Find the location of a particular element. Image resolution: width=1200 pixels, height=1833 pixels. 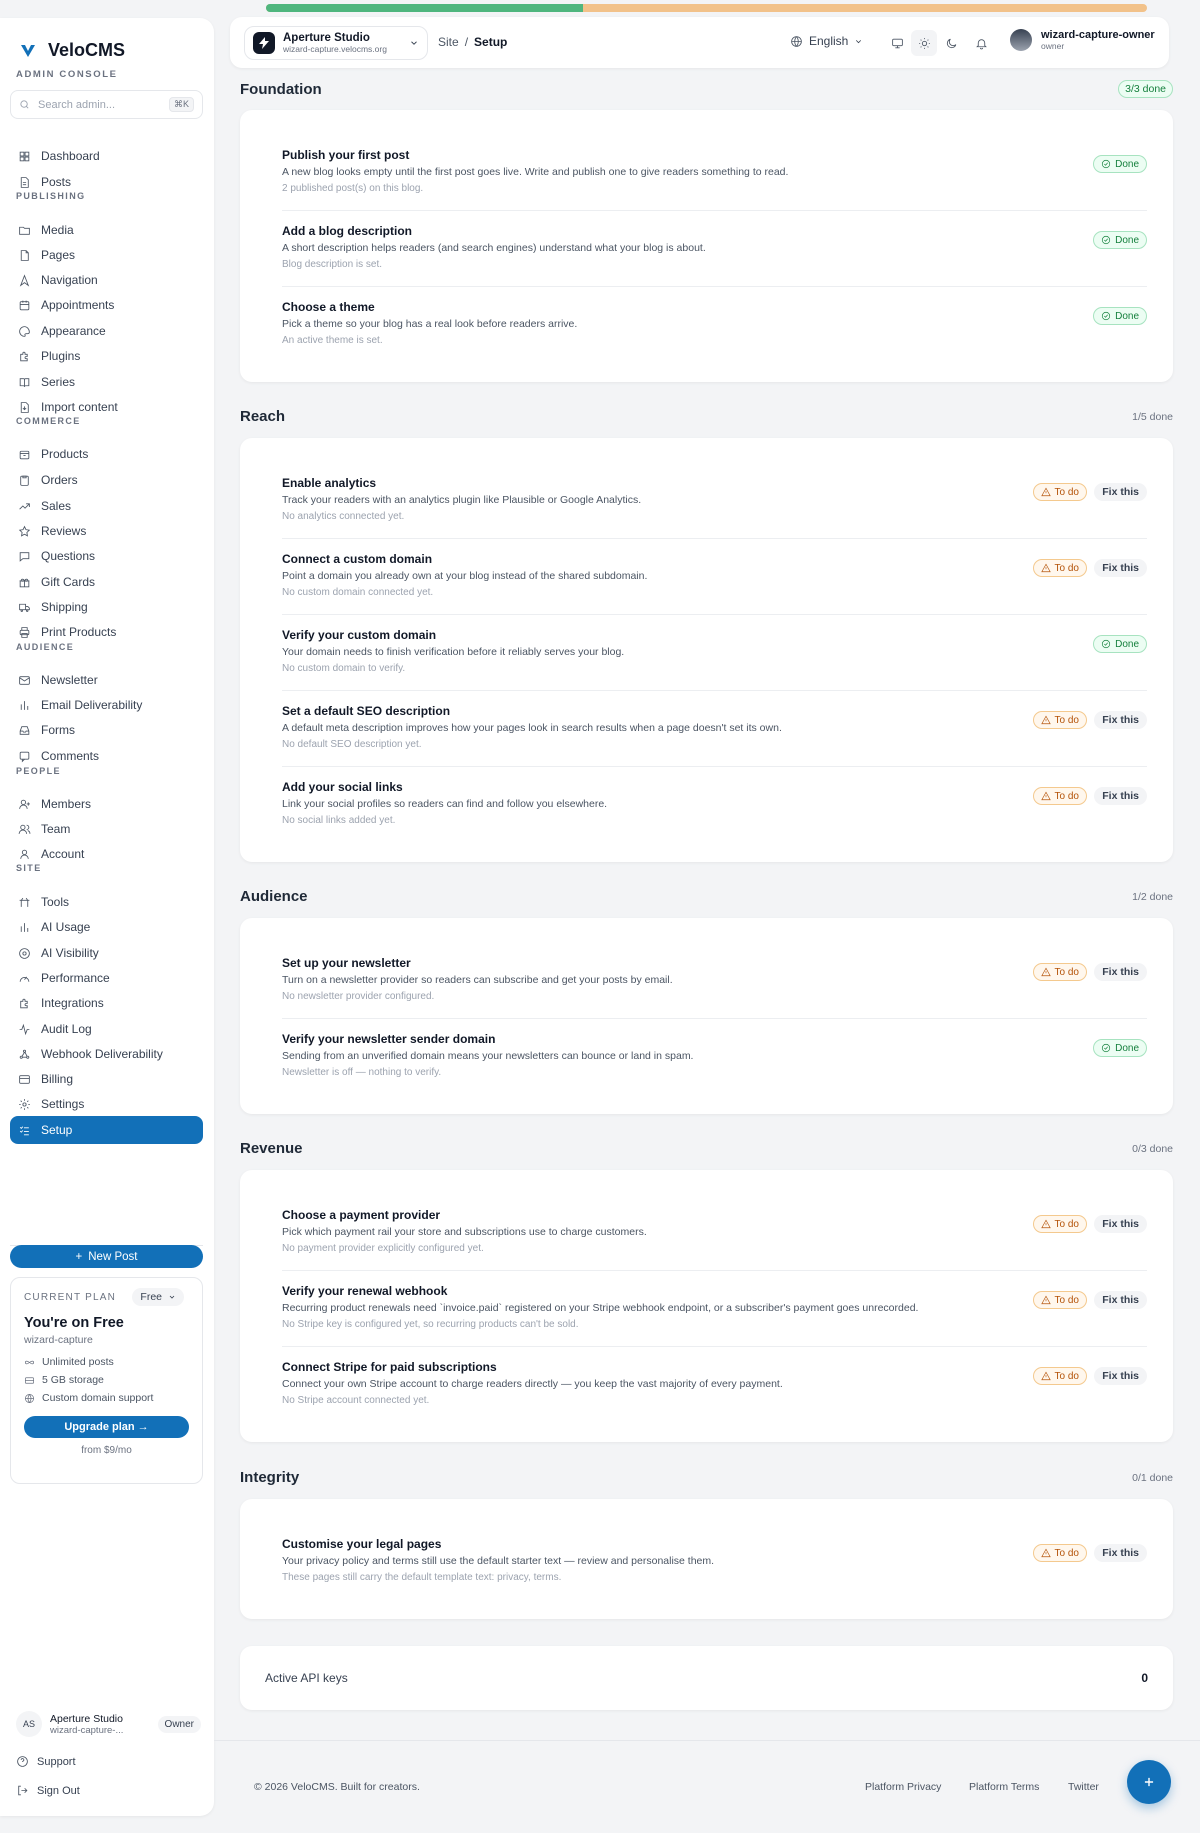

sidebar-item-email-deliverability: Email Deliverability is located at coordinates (106, 705).